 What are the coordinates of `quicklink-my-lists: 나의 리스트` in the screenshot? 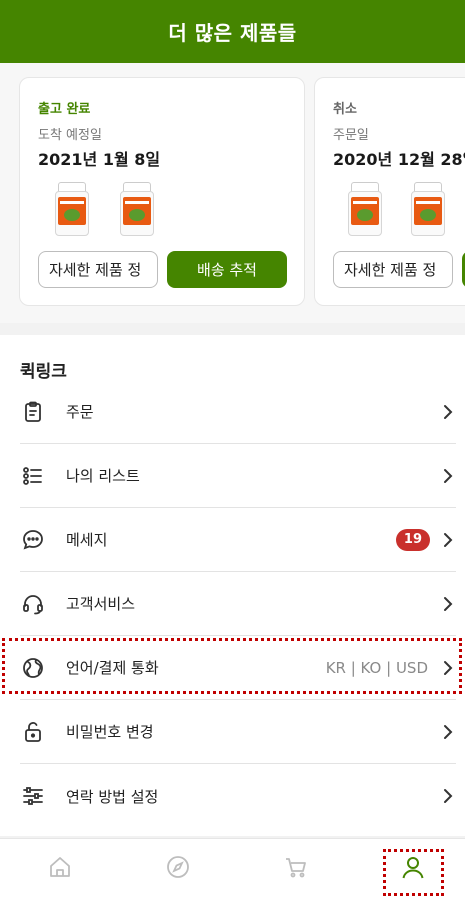 It's located at (238, 476).